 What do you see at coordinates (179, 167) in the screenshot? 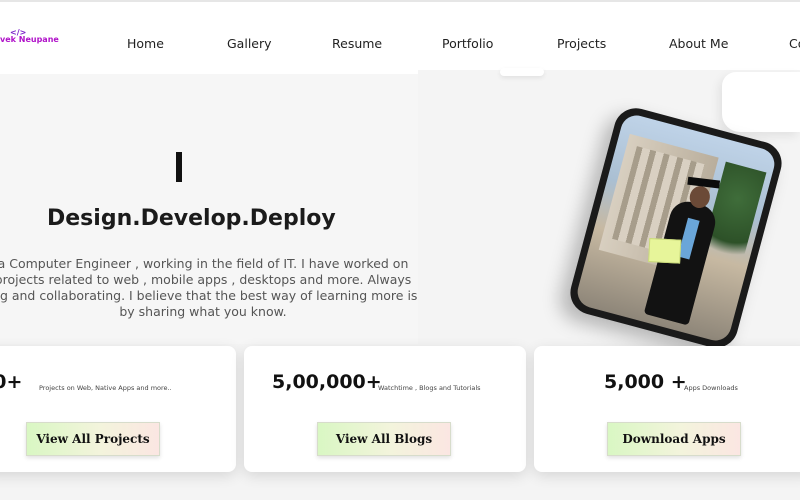
I see `typing-cursor` at bounding box center [179, 167].